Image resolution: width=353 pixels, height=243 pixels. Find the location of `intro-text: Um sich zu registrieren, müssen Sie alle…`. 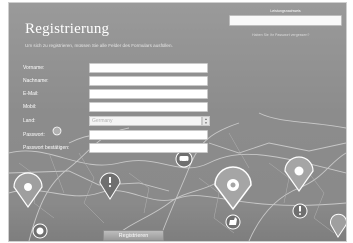

intro-text: Um sich zu registrieren, müssen Sie alle… is located at coordinates (99, 45).